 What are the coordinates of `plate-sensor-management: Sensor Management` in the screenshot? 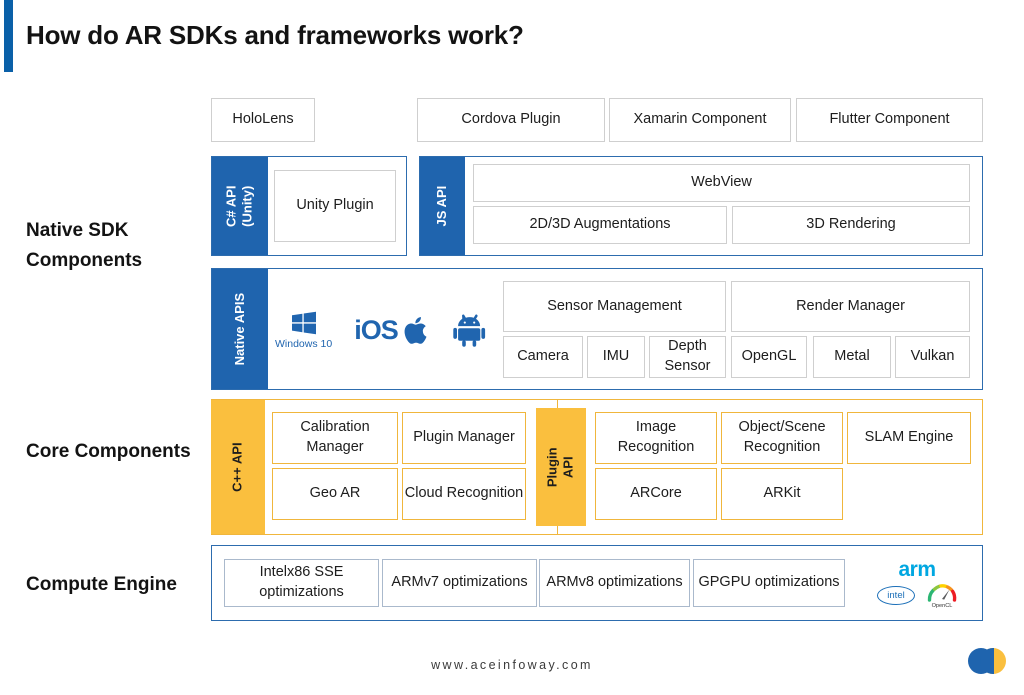 It's located at (614, 306).